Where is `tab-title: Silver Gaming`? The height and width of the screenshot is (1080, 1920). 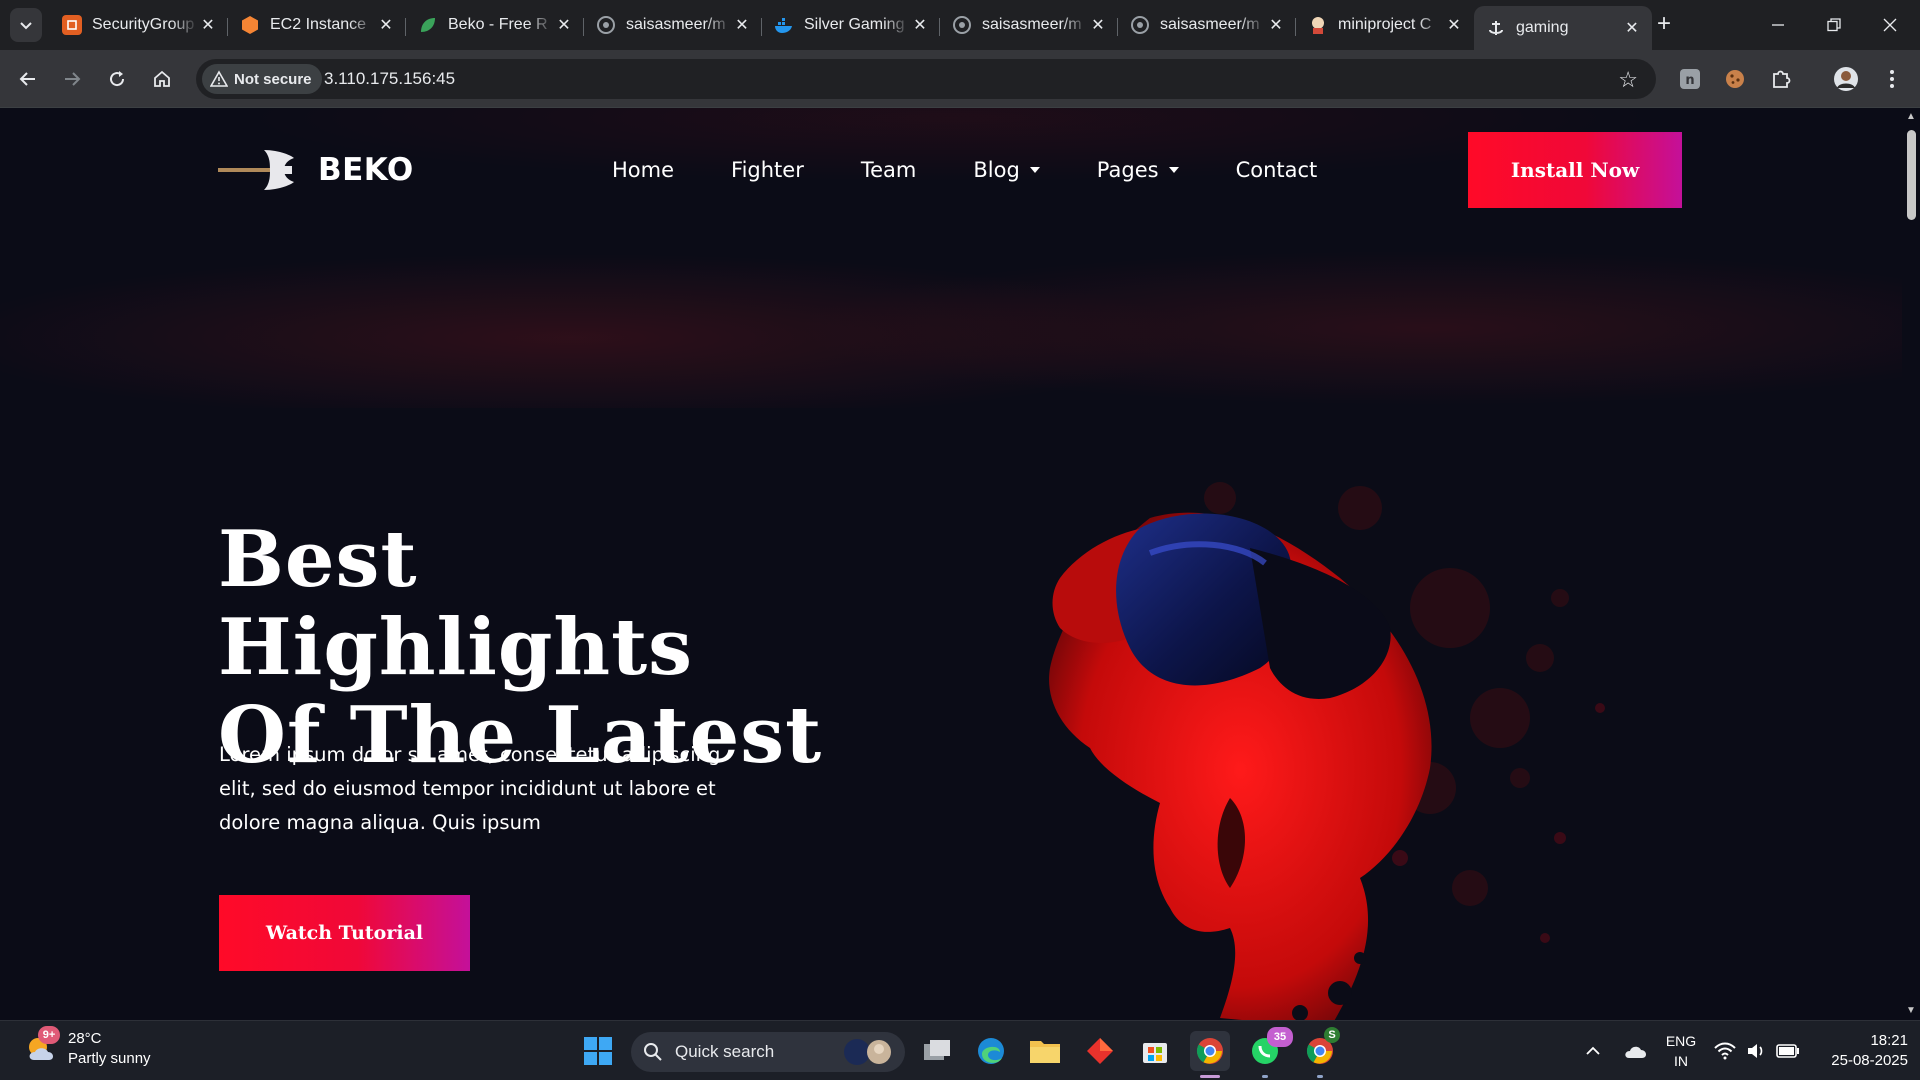
tab-title: Silver Gaming is located at coordinates (854, 24).